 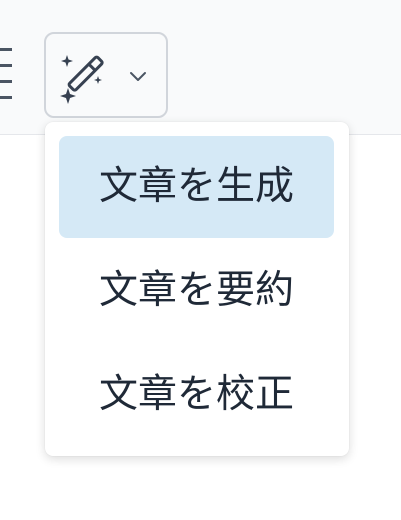 What do you see at coordinates (82, 79) in the screenshot?
I see `magic-wand-sparkles-icon` at bounding box center [82, 79].